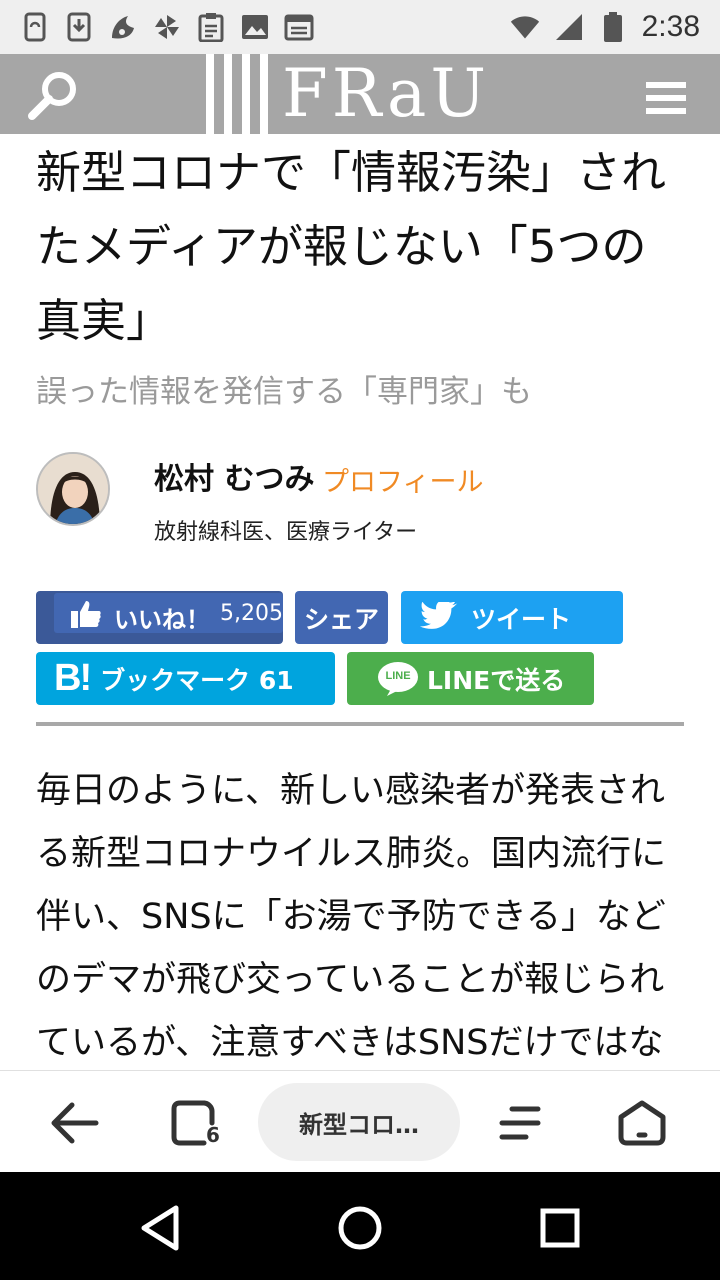  I want to click on twitter-bird-icon, so click(439, 617).